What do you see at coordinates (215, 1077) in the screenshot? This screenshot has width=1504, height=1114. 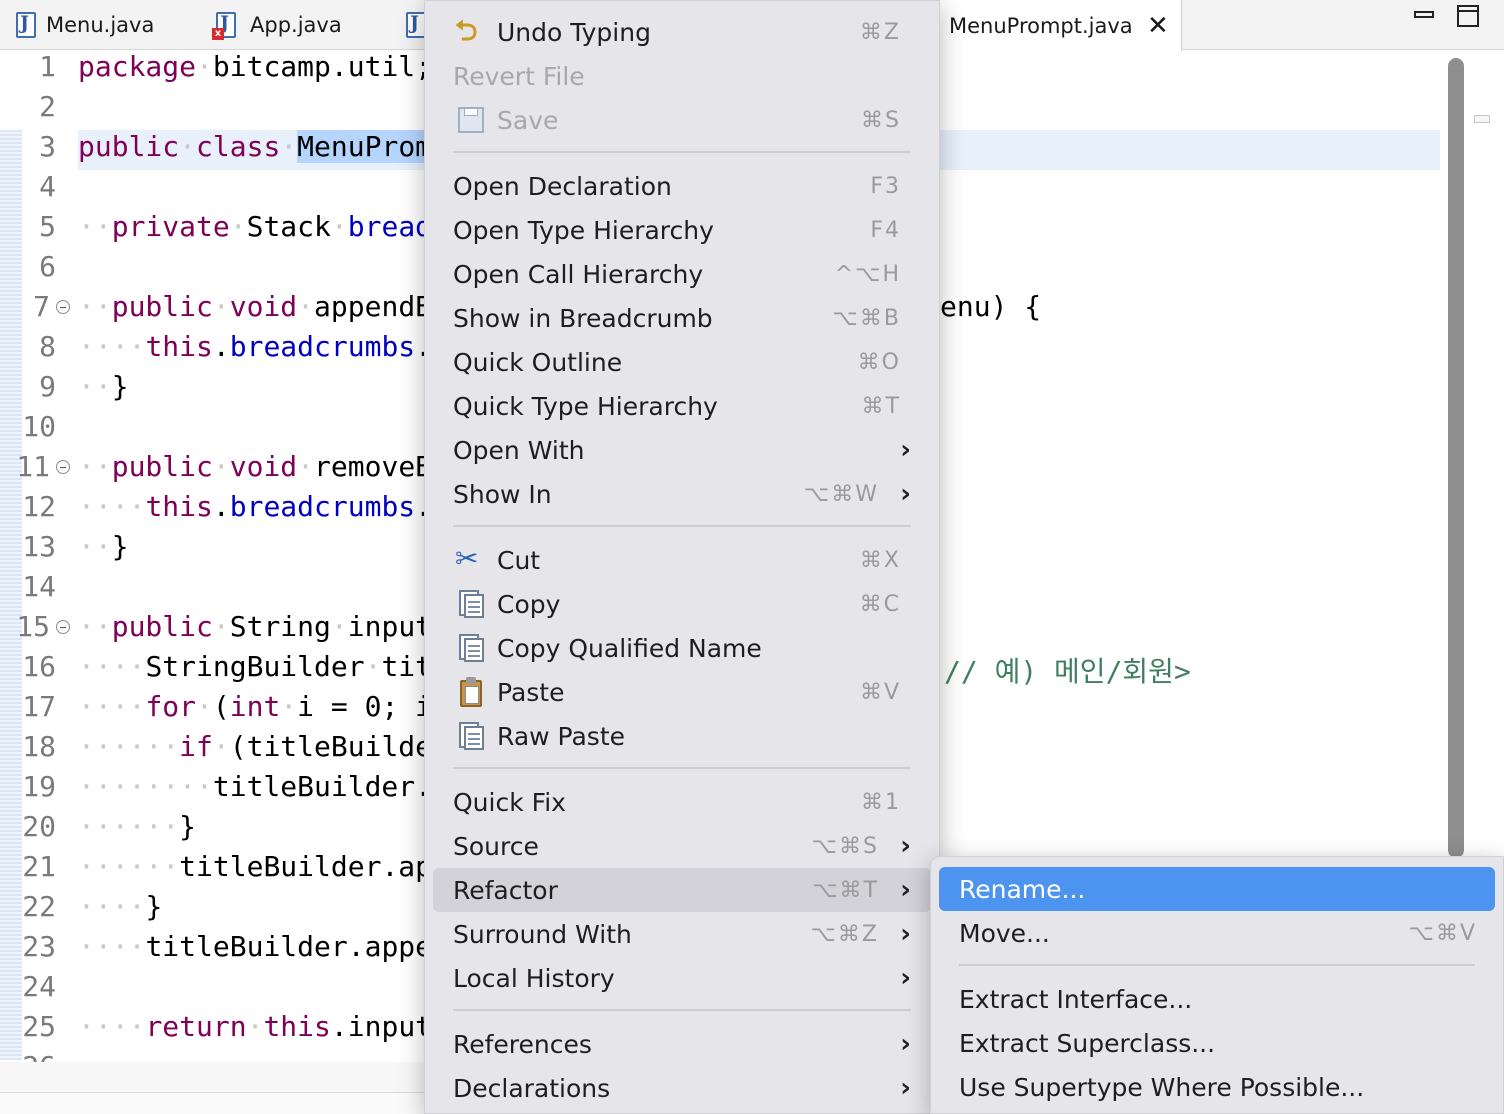 I see `horizontal-scrollbar` at bounding box center [215, 1077].